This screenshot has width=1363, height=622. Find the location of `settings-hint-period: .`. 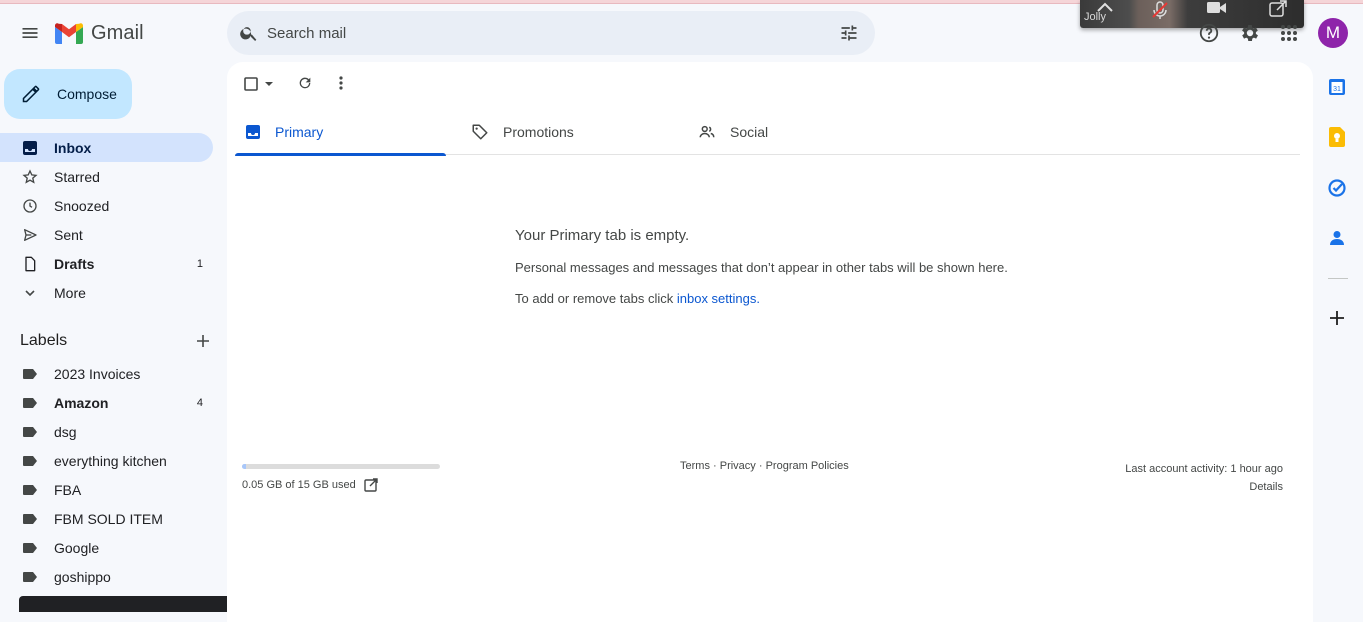

settings-hint-period: . is located at coordinates (758, 298).